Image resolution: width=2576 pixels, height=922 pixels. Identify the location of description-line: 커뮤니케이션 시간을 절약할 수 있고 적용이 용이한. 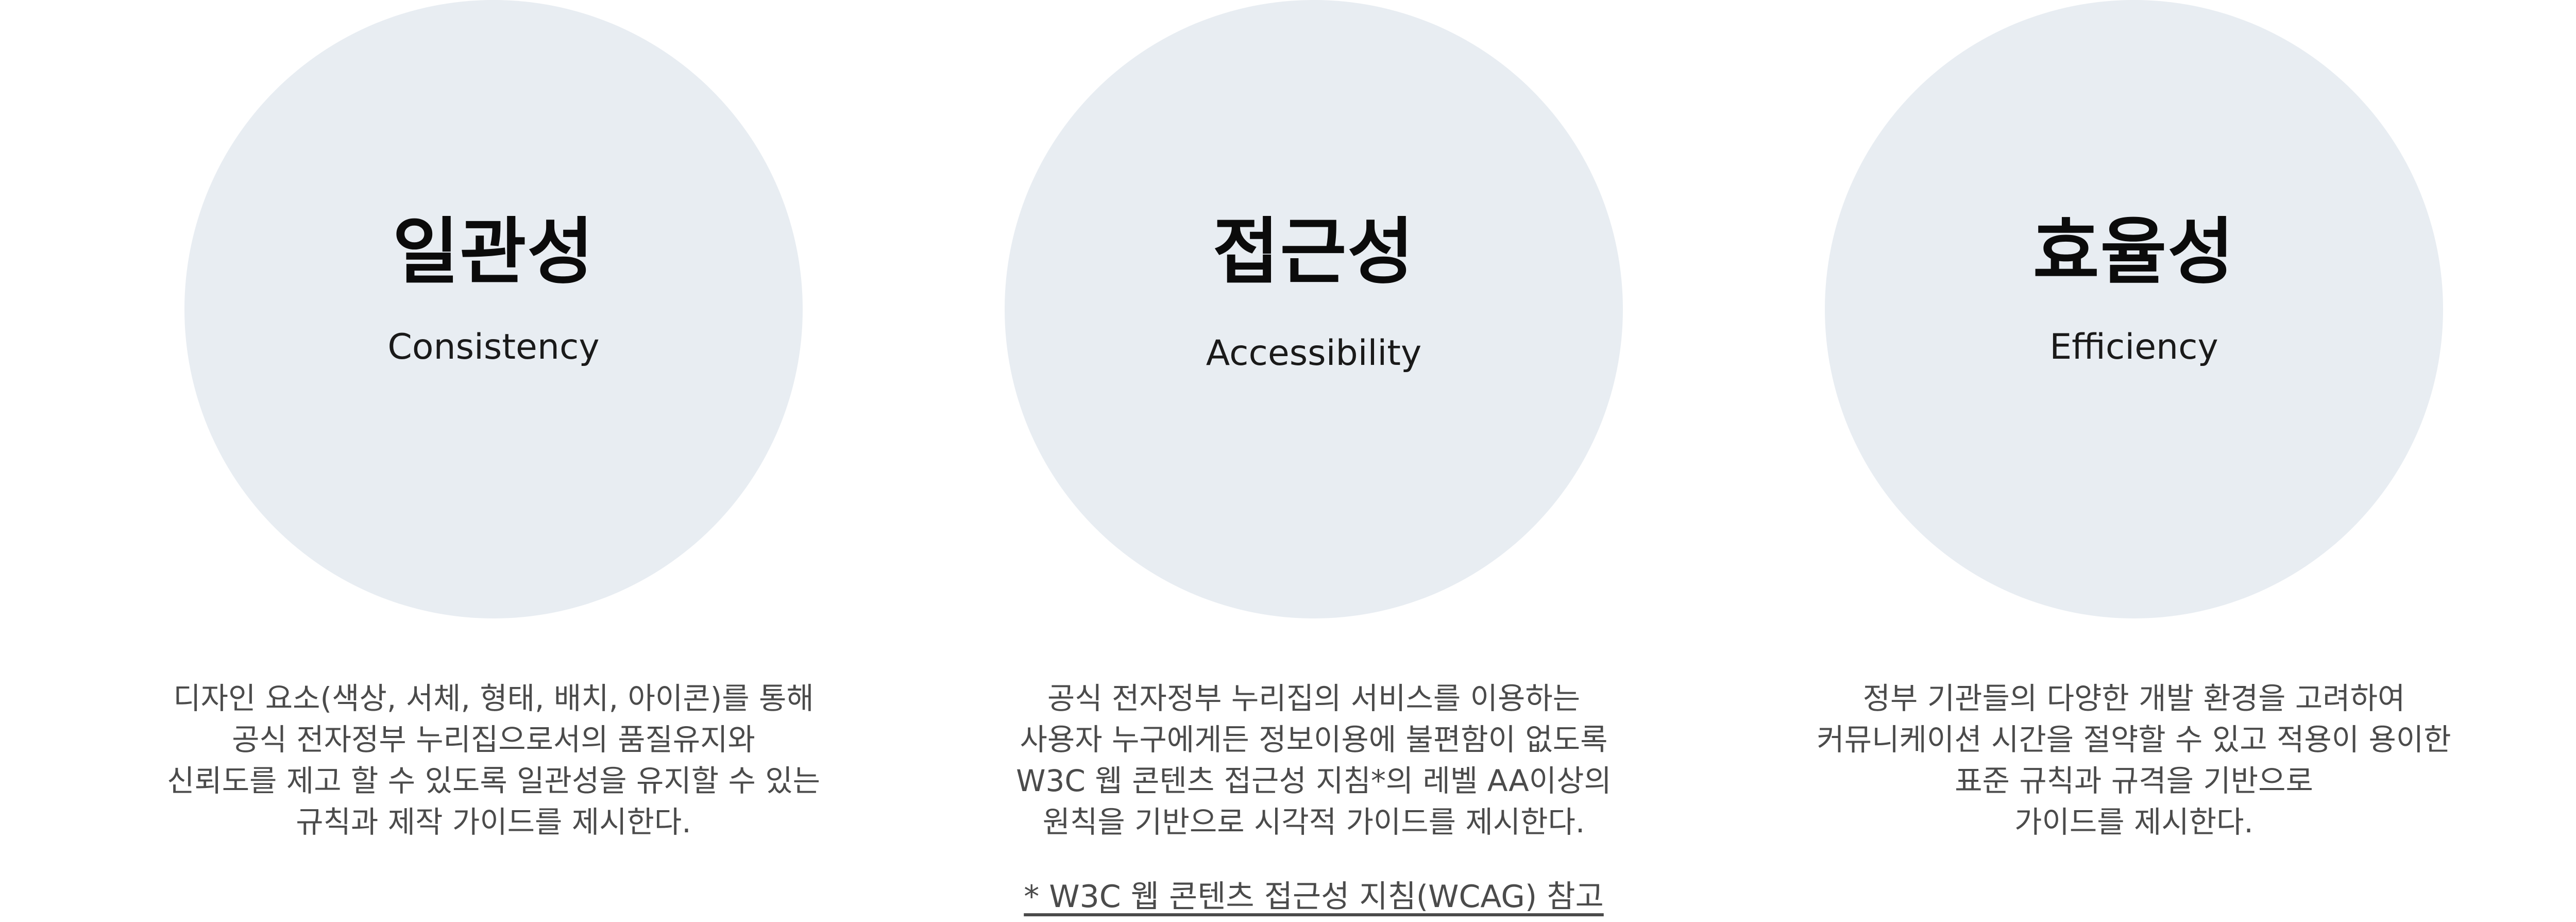
(2134, 739).